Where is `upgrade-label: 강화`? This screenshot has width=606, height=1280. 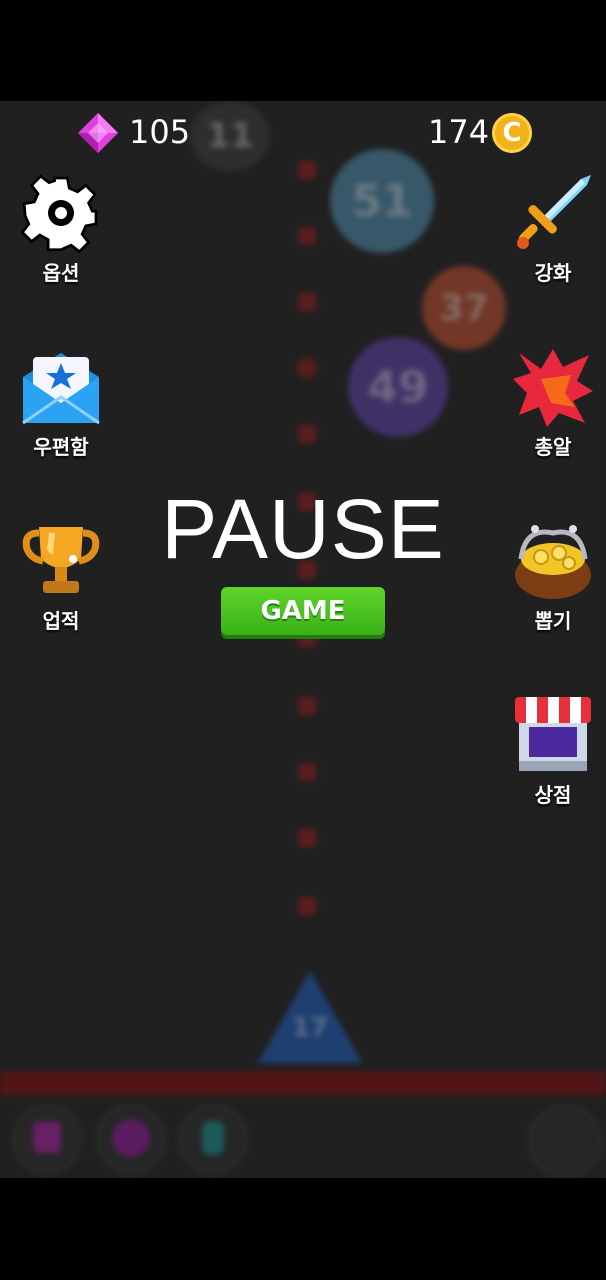 upgrade-label: 강화 is located at coordinates (553, 273).